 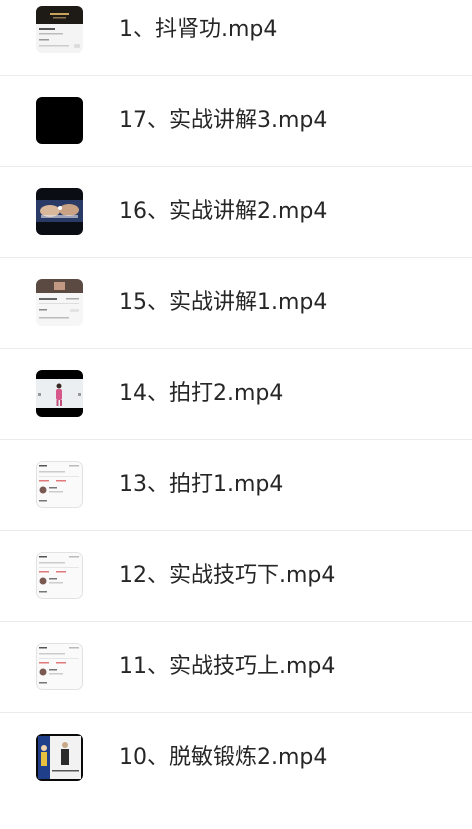 I want to click on file-row: 13、拍打1.mp4, so click(x=236, y=485).